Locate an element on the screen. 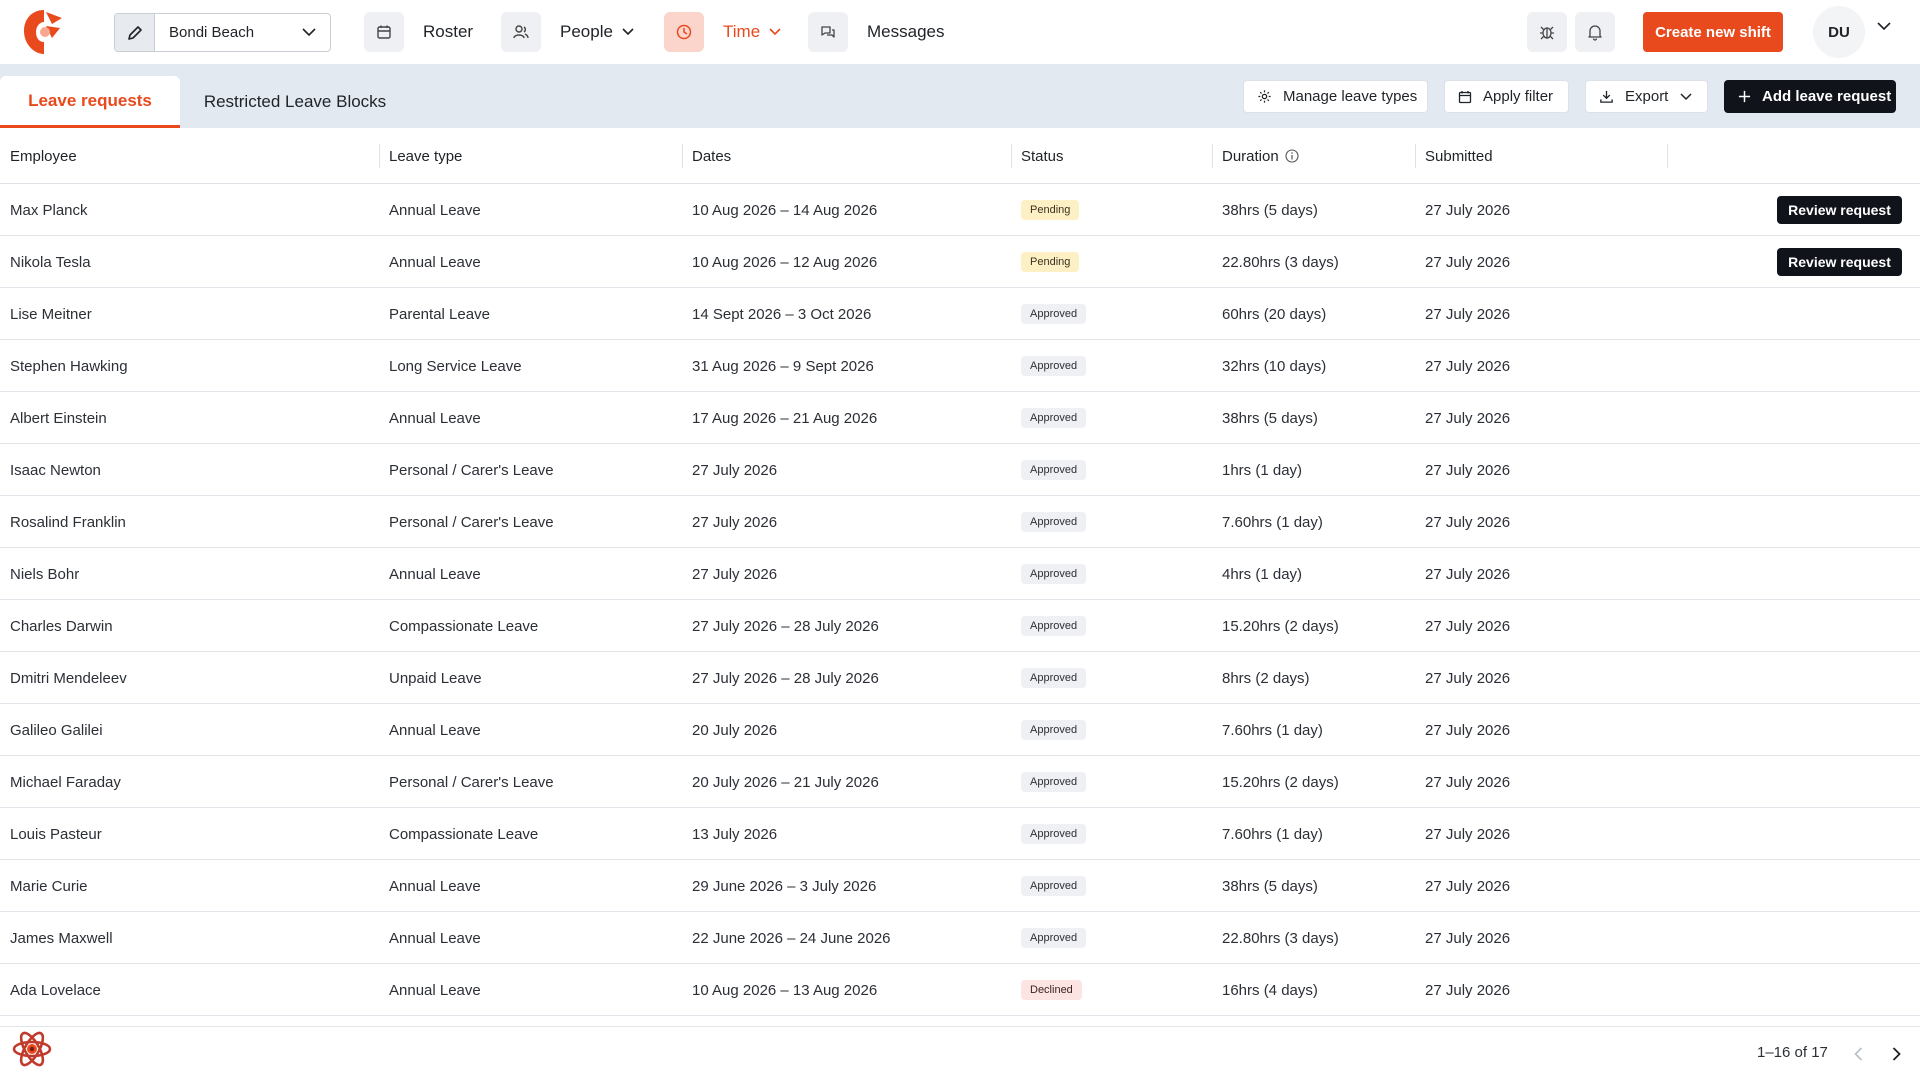 This screenshot has width=1920, height=1080. column-header-submitted: Submitted is located at coordinates (1459, 156).